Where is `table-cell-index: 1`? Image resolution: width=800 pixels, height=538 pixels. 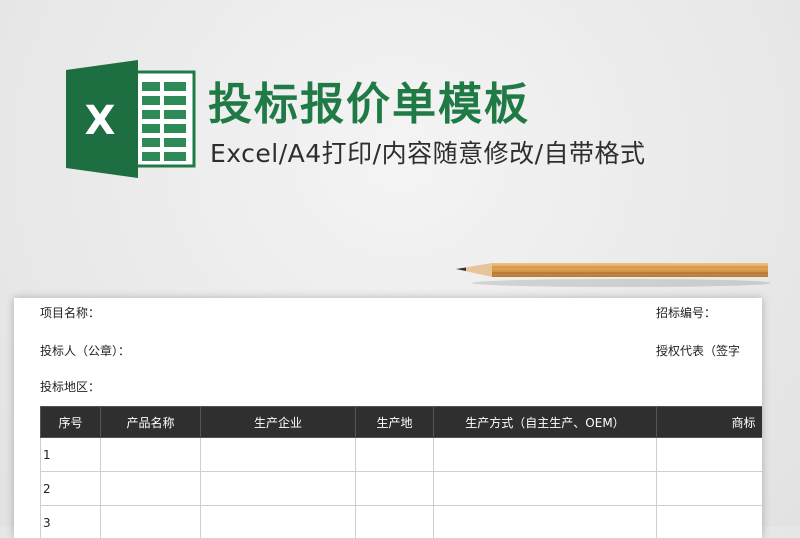
table-cell-index: 1 is located at coordinates (71, 455).